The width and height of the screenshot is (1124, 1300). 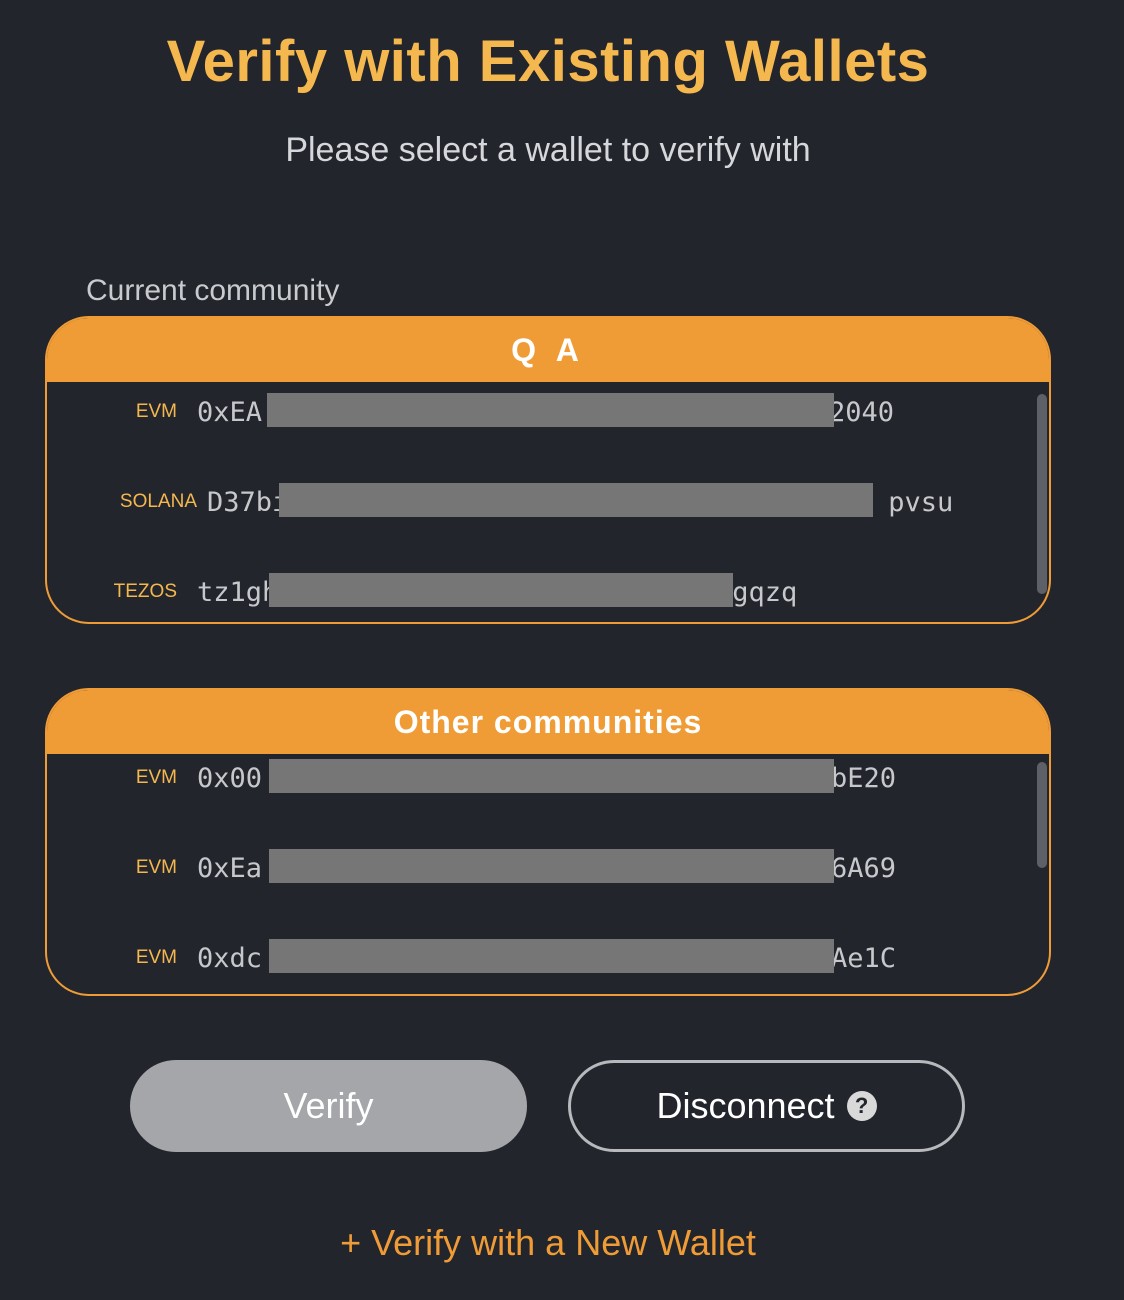 What do you see at coordinates (921, 502) in the screenshot?
I see `address-end: pvsu` at bounding box center [921, 502].